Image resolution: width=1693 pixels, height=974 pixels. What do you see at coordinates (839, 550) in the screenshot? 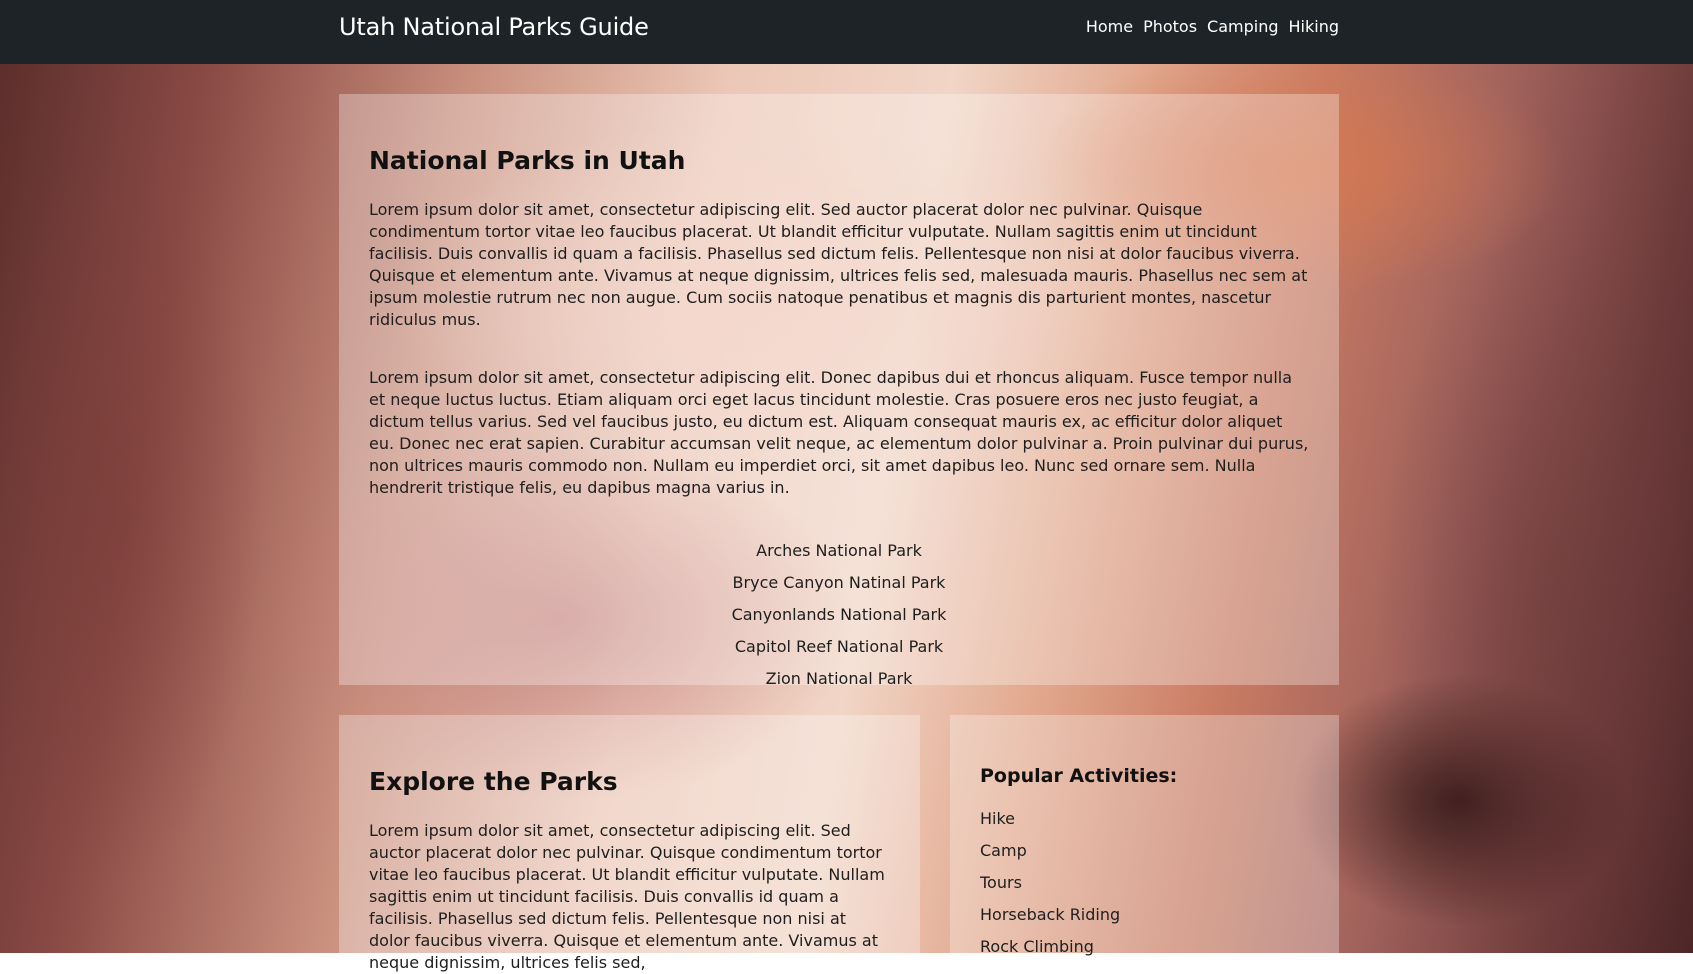
I see `park-item-arches: Arches National Park` at bounding box center [839, 550].